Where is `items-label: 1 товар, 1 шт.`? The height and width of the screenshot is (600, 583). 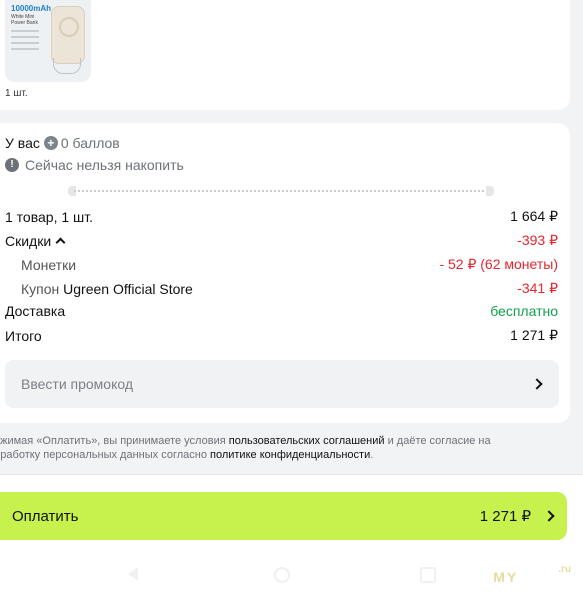 items-label: 1 товар, 1 шт. is located at coordinates (49, 216).